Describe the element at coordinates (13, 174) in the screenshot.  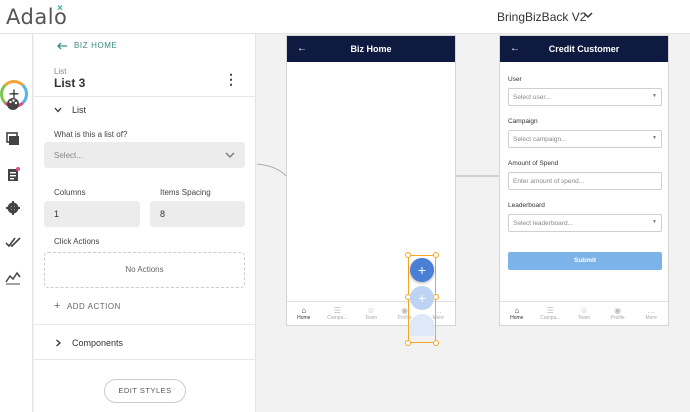
I see `database-icon` at that location.